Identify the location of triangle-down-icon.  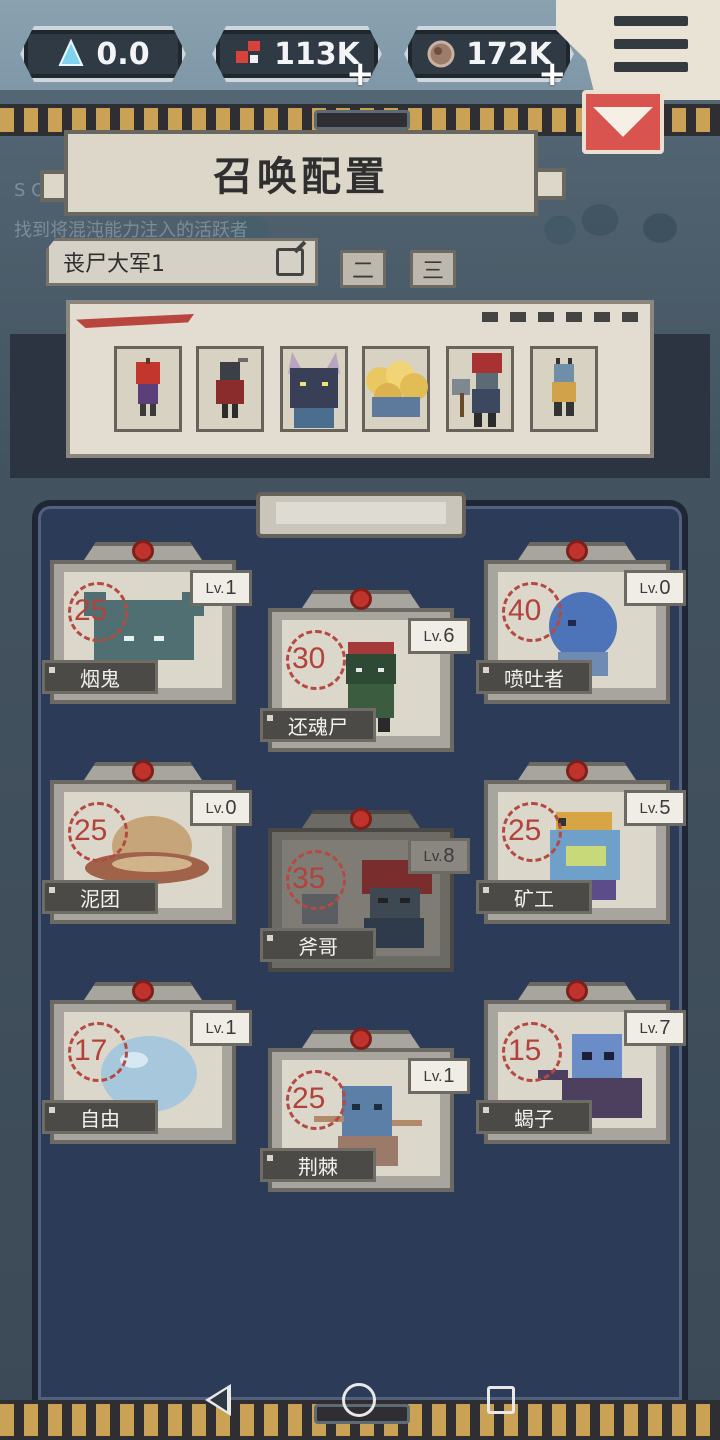
(623, 122).